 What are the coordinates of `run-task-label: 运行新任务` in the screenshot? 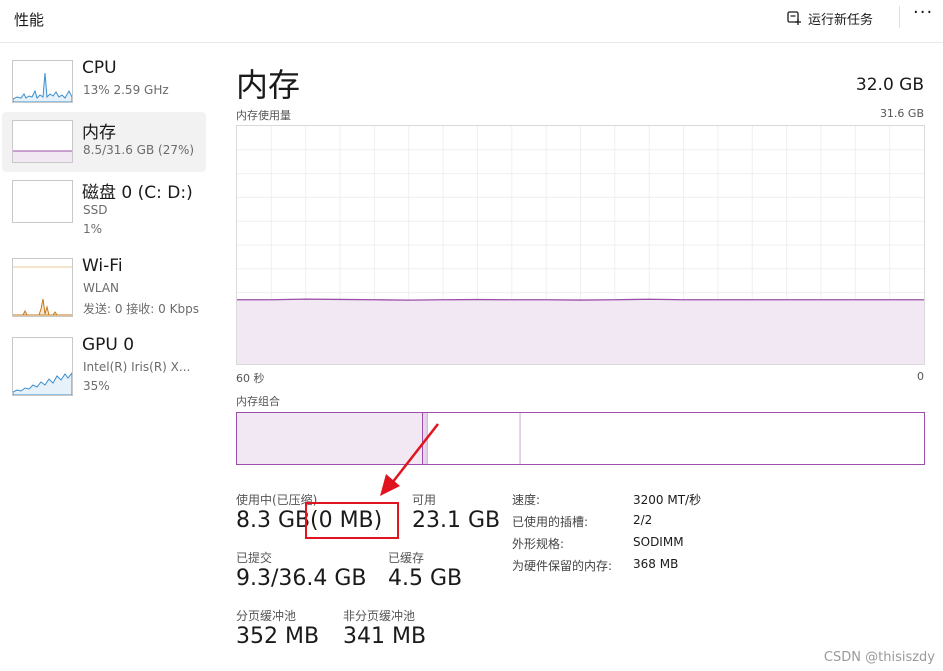 It's located at (841, 20).